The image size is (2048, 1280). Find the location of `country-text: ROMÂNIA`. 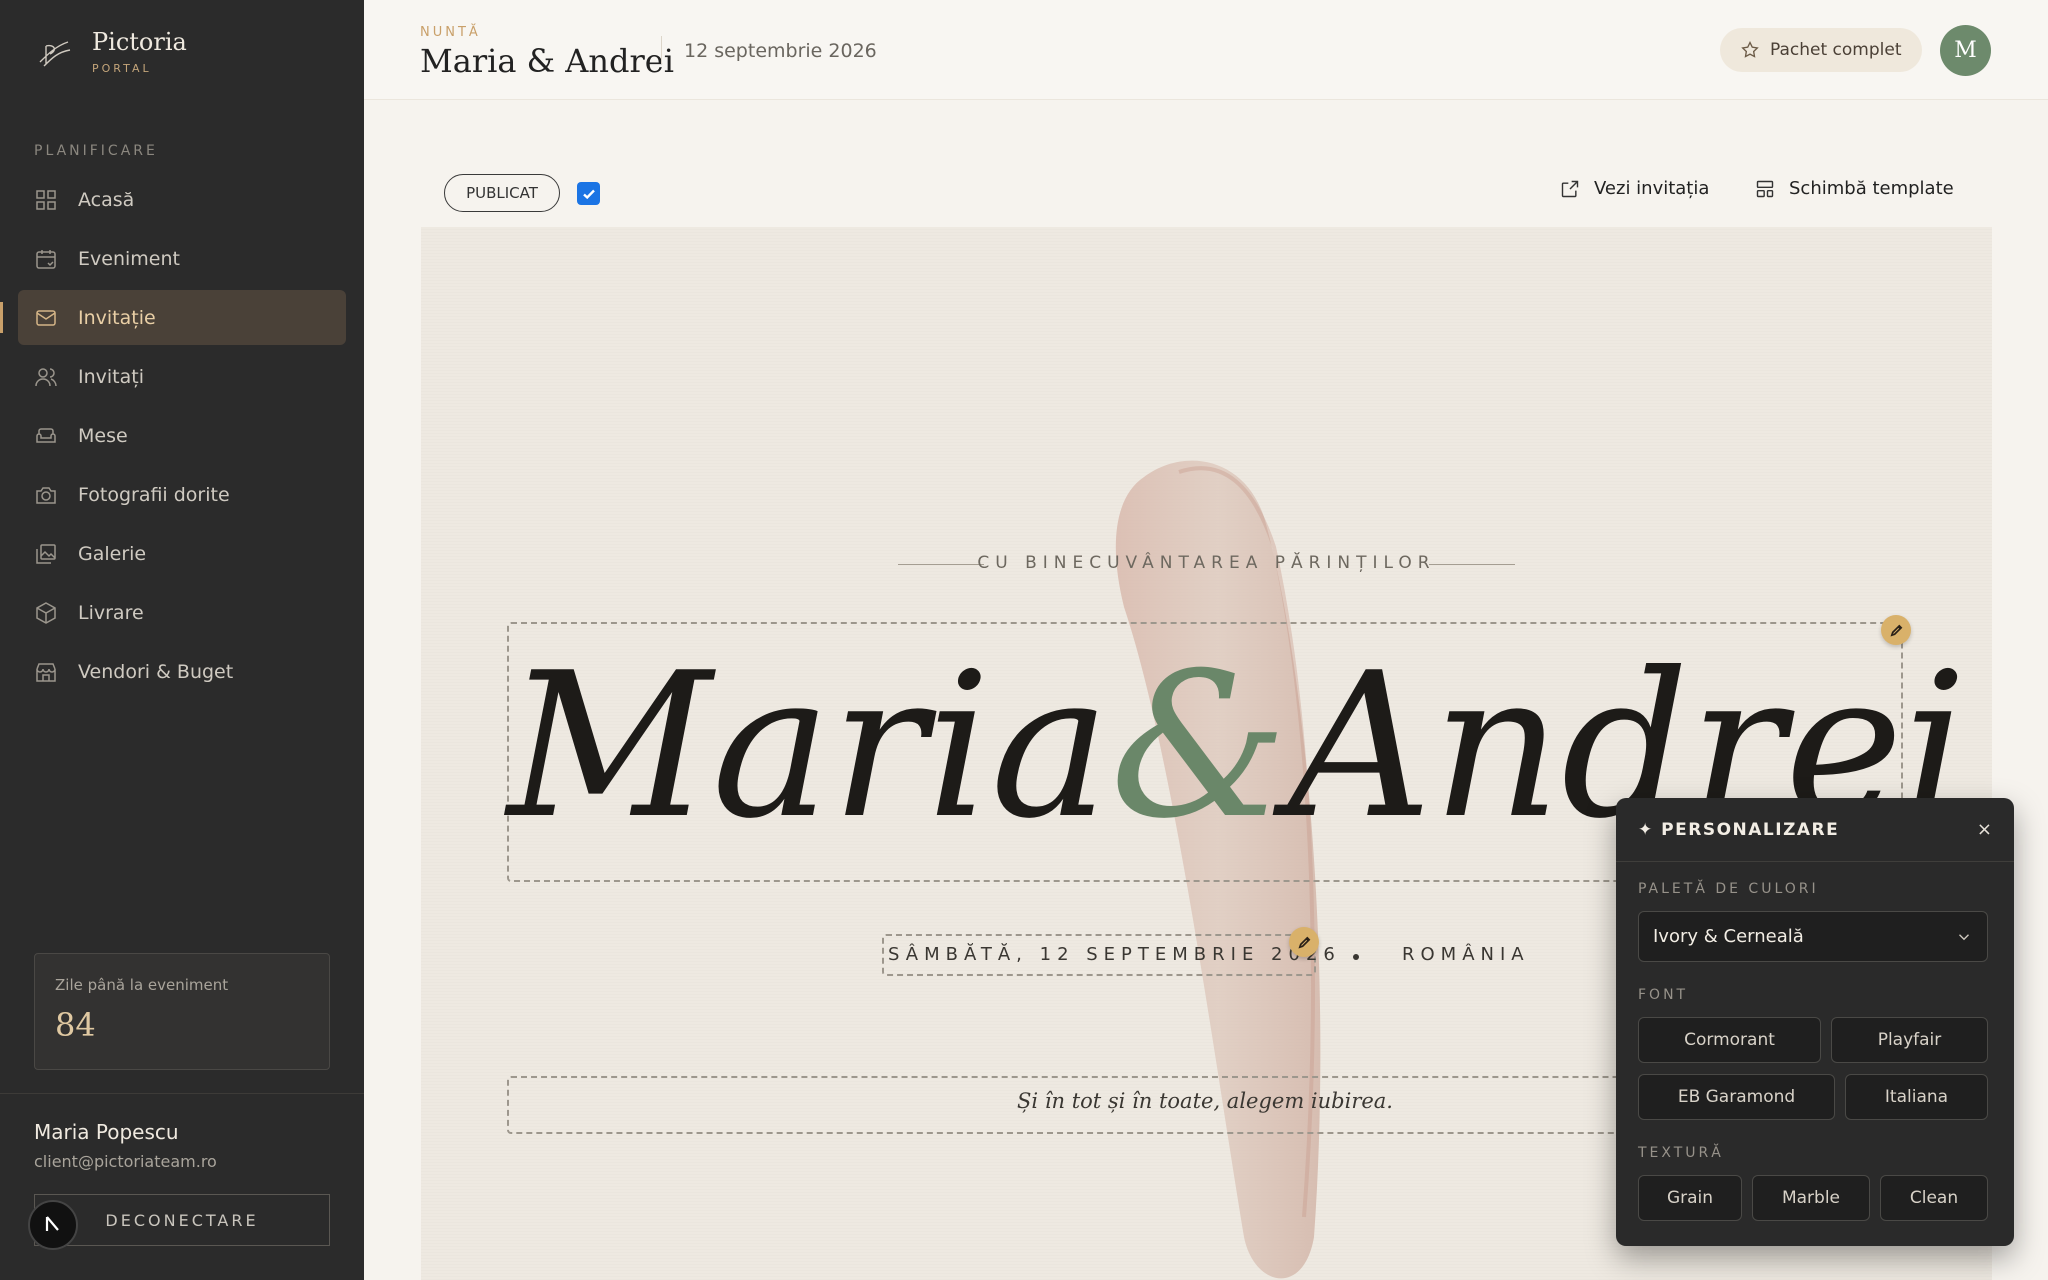

country-text: ROMÂNIA is located at coordinates (1466, 954).